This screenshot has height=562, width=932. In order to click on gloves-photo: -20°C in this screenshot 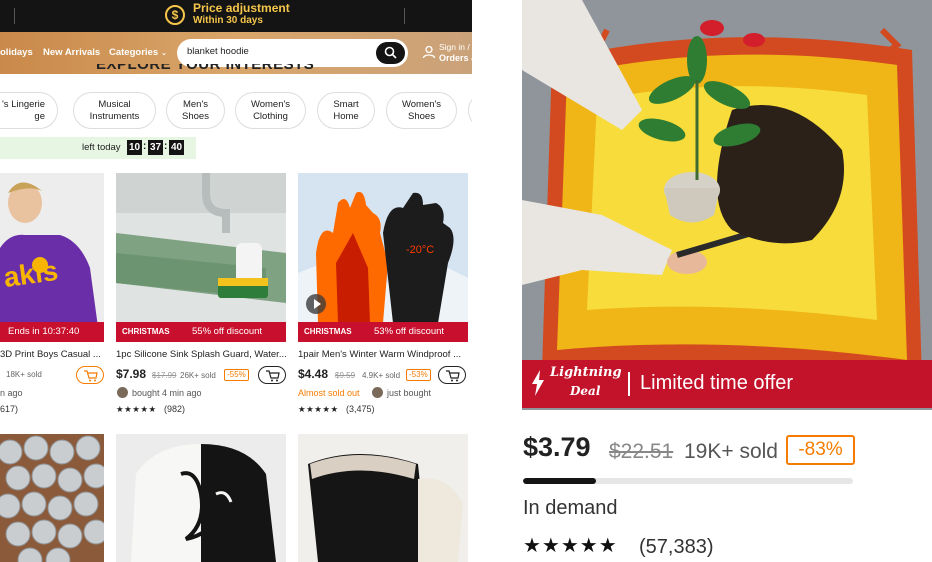, I will do `click(383, 257)`.